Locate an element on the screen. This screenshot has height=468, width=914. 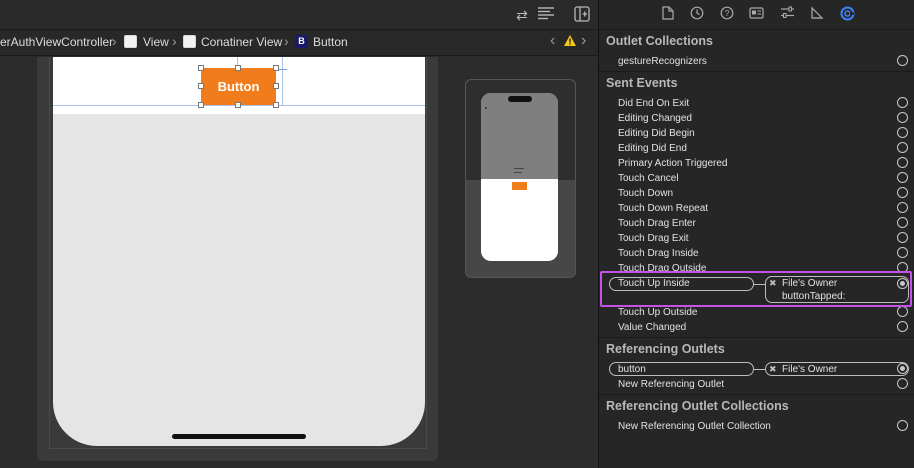
breadcrumb-item-button: Button is located at coordinates (330, 42).